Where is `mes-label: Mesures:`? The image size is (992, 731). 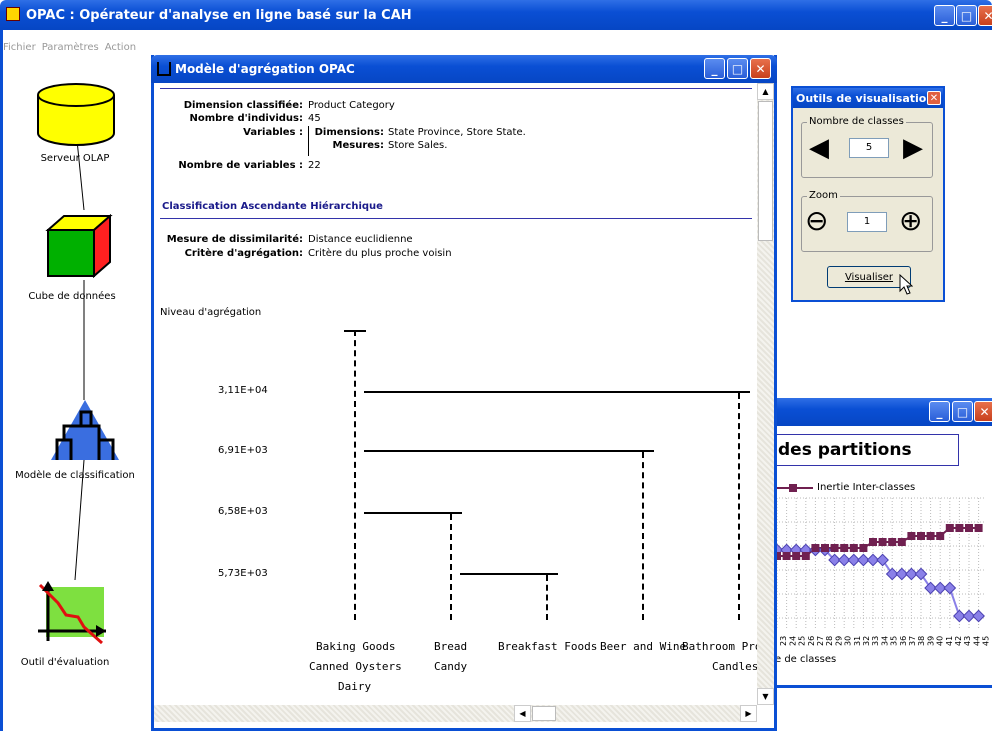 mes-label: Mesures: is located at coordinates (358, 145).